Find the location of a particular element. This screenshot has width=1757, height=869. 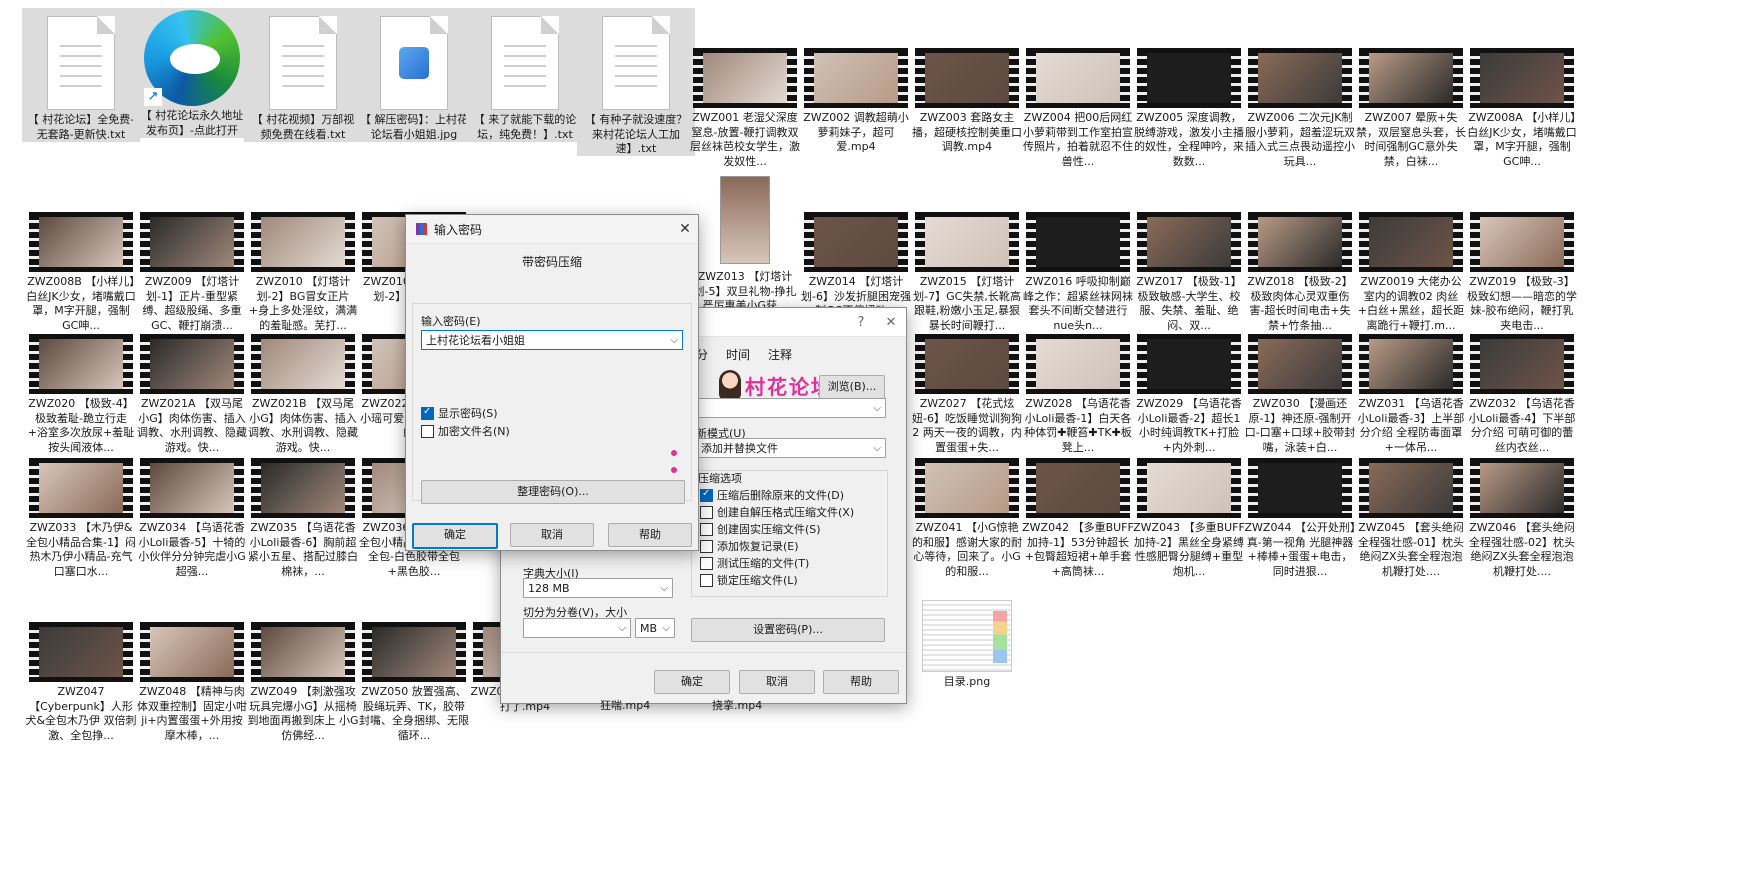

tab-comment: 注释 is located at coordinates (780, 354).